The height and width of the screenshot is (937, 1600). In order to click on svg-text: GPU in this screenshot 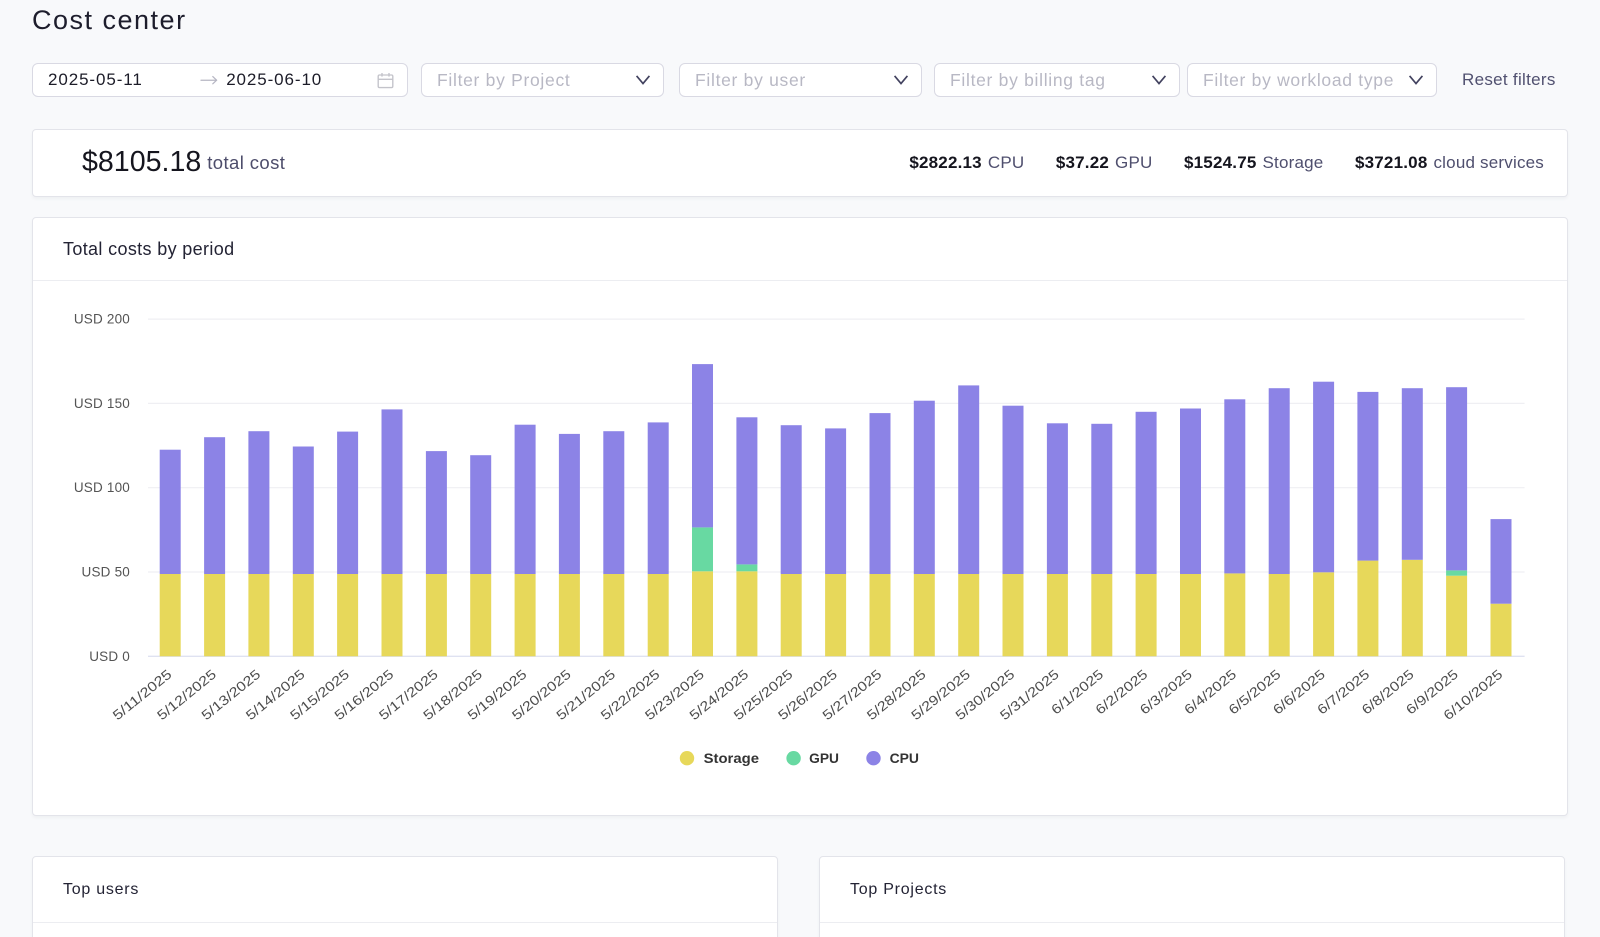, I will do `click(824, 758)`.